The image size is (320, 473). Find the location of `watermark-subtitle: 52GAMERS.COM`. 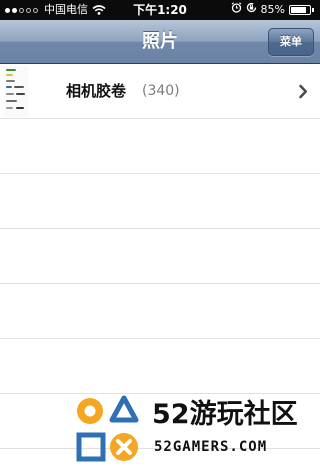

watermark-subtitle: 52GAMERS.COM is located at coordinates (211, 447).